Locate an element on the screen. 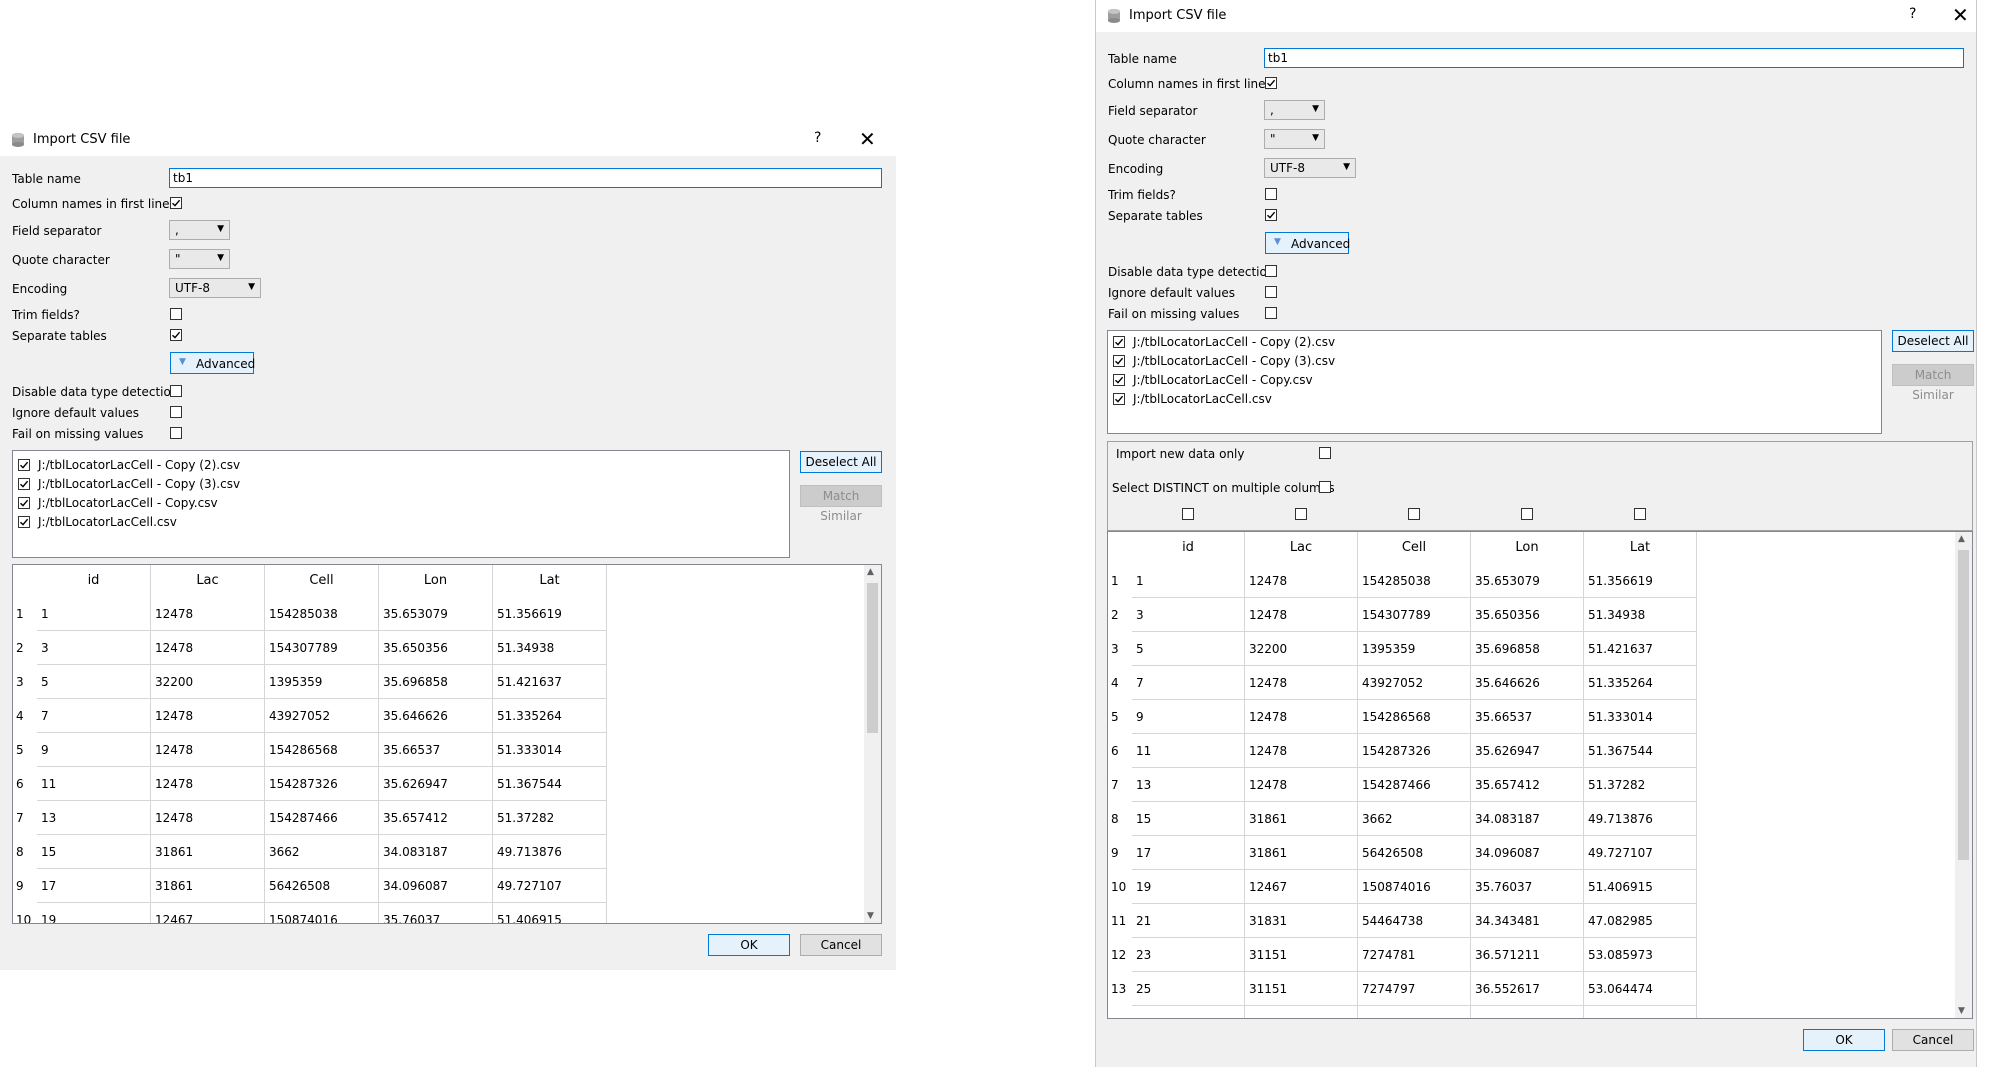  table-name-input: tb1 is located at coordinates (525, 178).